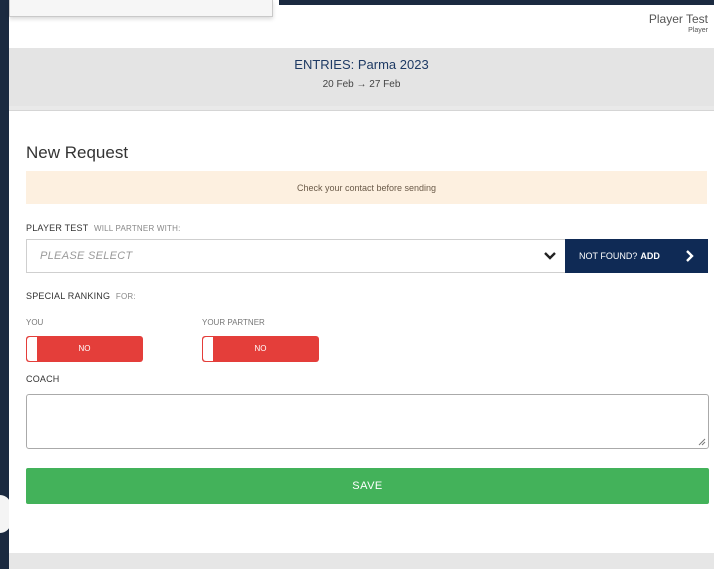 This screenshot has height=569, width=714. I want to click on special-ranking-label: SPECIAL RANKING FOR:, so click(81, 296).